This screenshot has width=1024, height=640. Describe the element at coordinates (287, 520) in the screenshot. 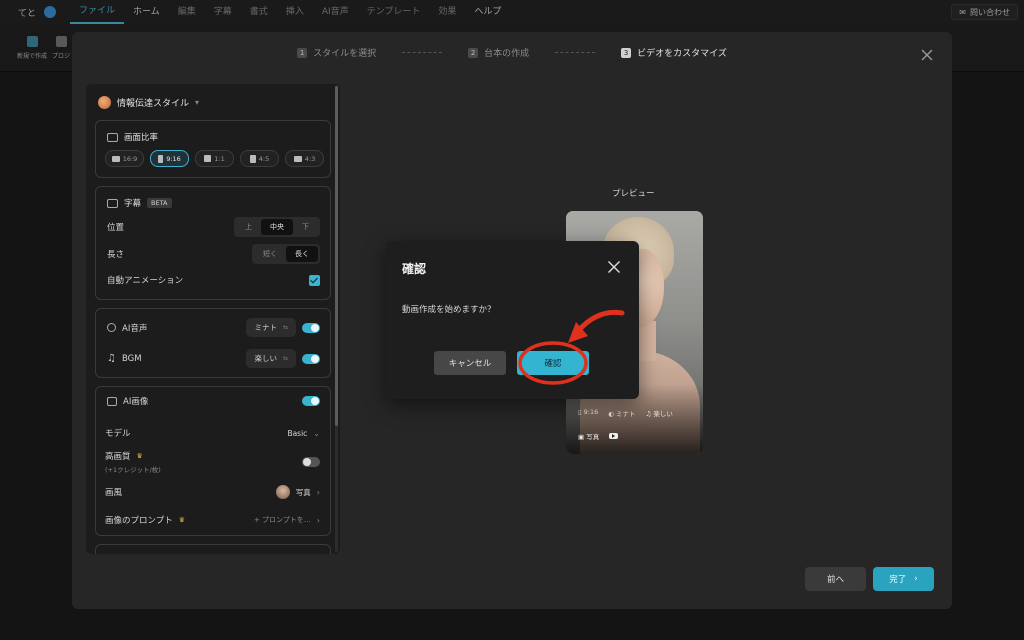

I see `image-prompt-button: + プロンプトを… ›` at that location.